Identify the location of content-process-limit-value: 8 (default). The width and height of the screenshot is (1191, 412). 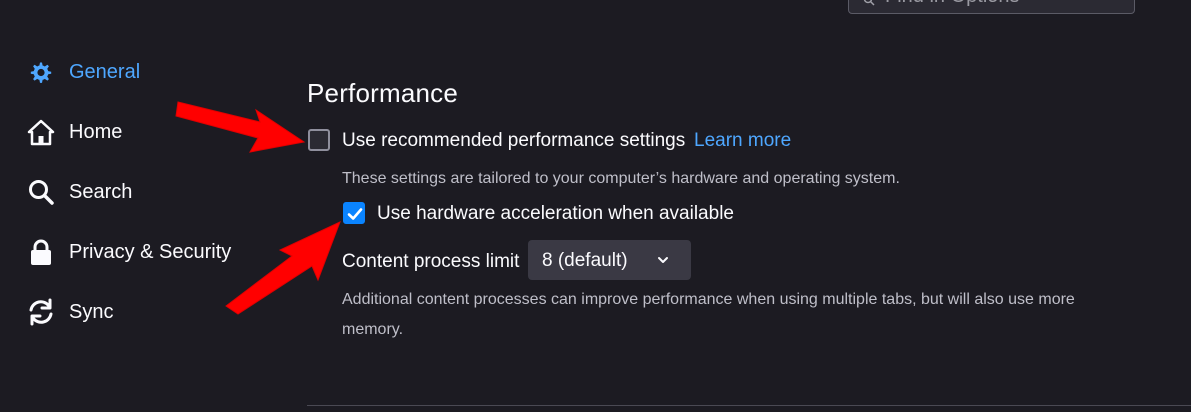
(585, 260).